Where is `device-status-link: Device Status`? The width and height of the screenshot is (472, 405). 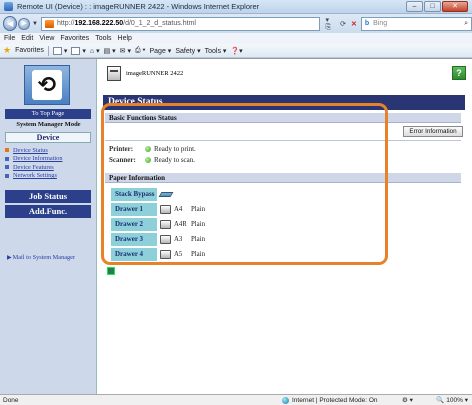
device-status-link: Device Status is located at coordinates (50, 150).